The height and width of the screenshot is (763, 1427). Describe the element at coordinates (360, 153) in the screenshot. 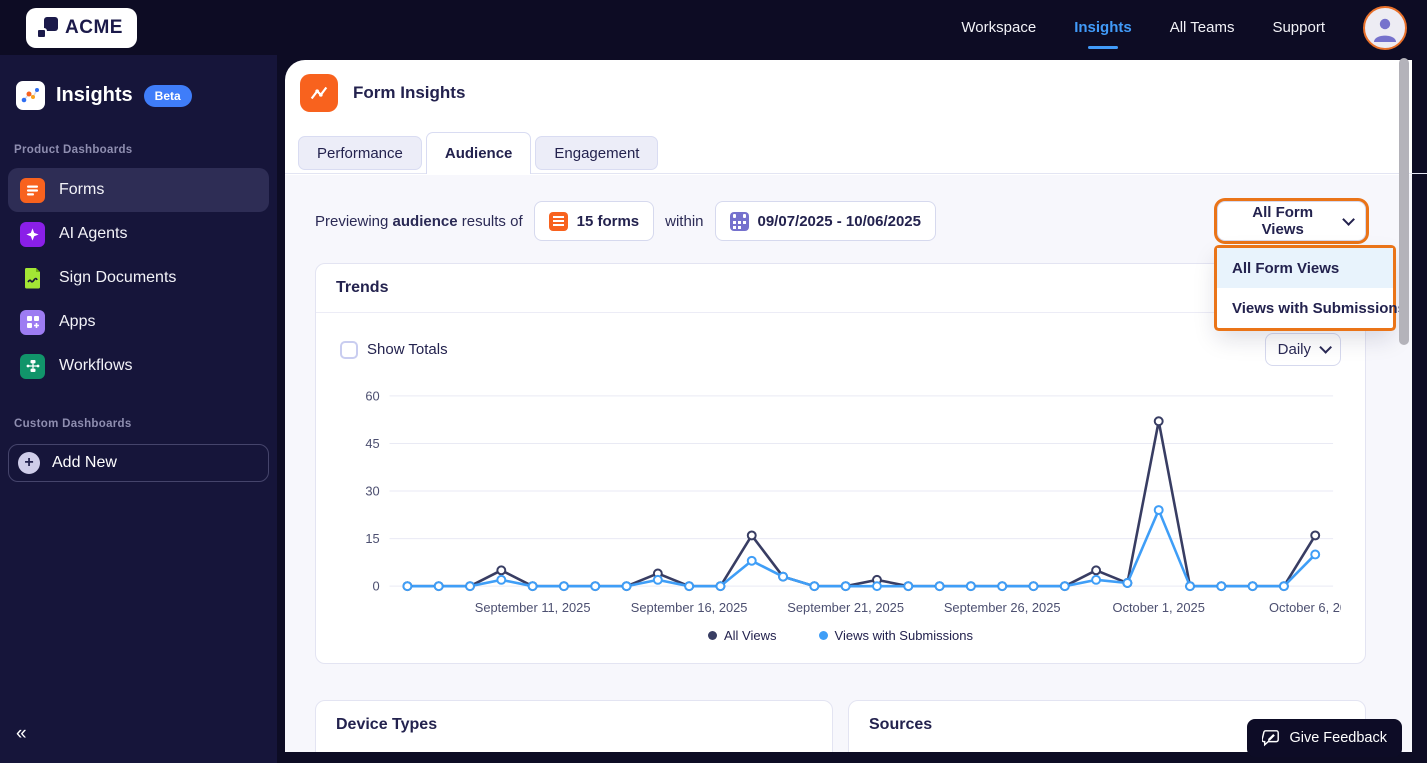

I see `tab-performance: Performance` at that location.